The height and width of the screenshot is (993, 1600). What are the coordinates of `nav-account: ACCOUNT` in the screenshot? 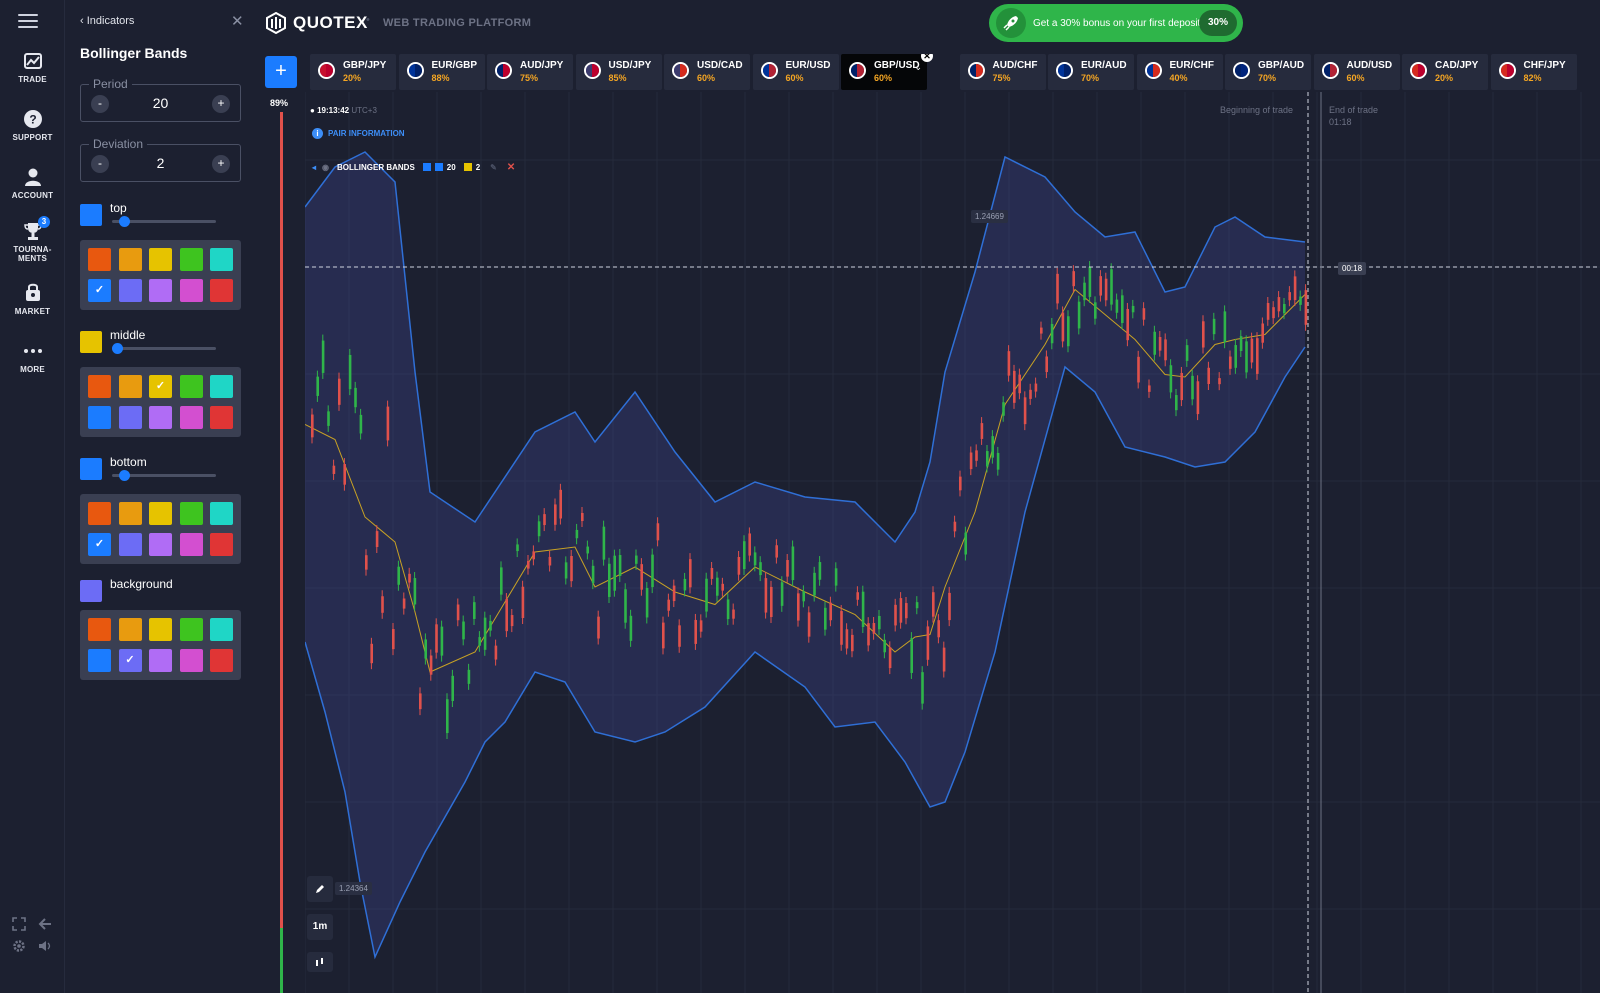 It's located at (32, 183).